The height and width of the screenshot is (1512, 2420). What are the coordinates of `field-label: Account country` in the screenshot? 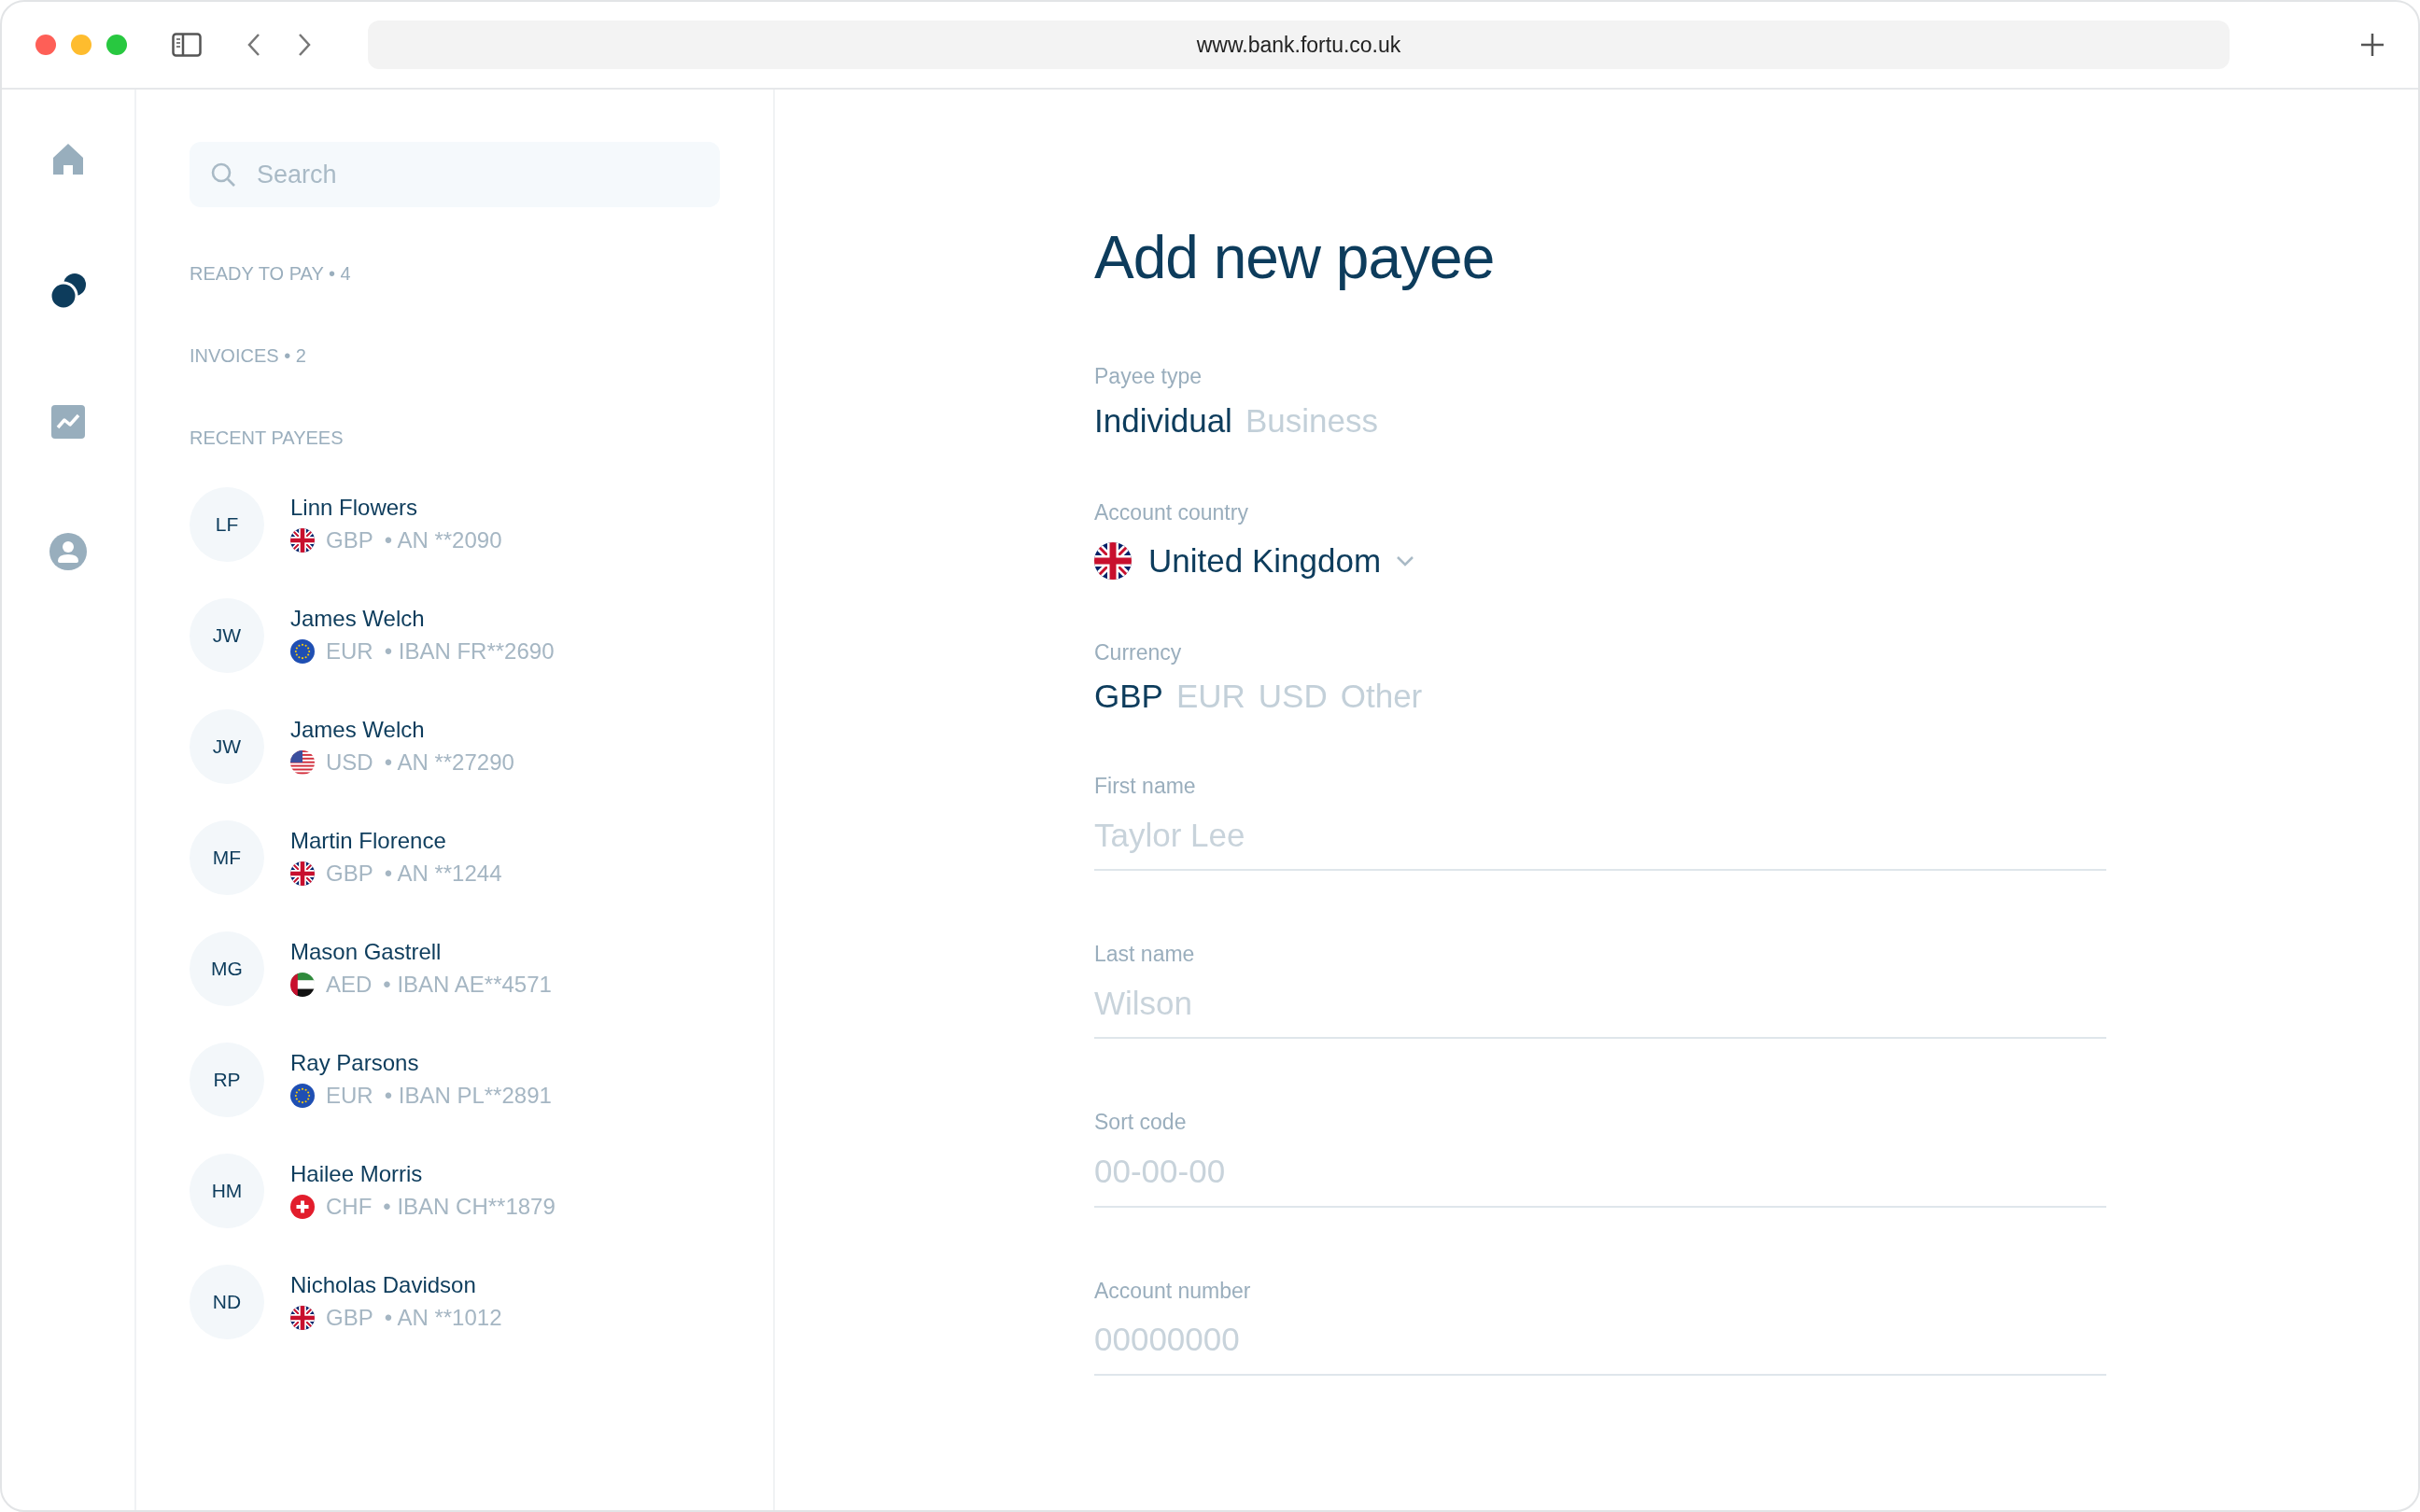 It's located at (1171, 512).